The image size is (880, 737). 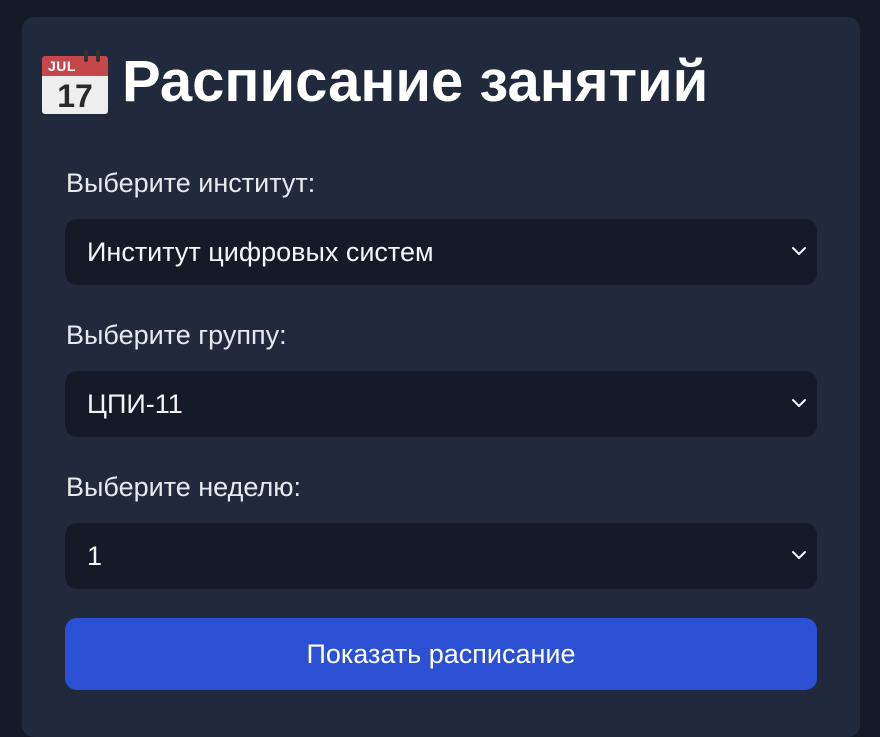 What do you see at coordinates (415, 81) in the screenshot?
I see `page-title-text: Расписание занятий` at bounding box center [415, 81].